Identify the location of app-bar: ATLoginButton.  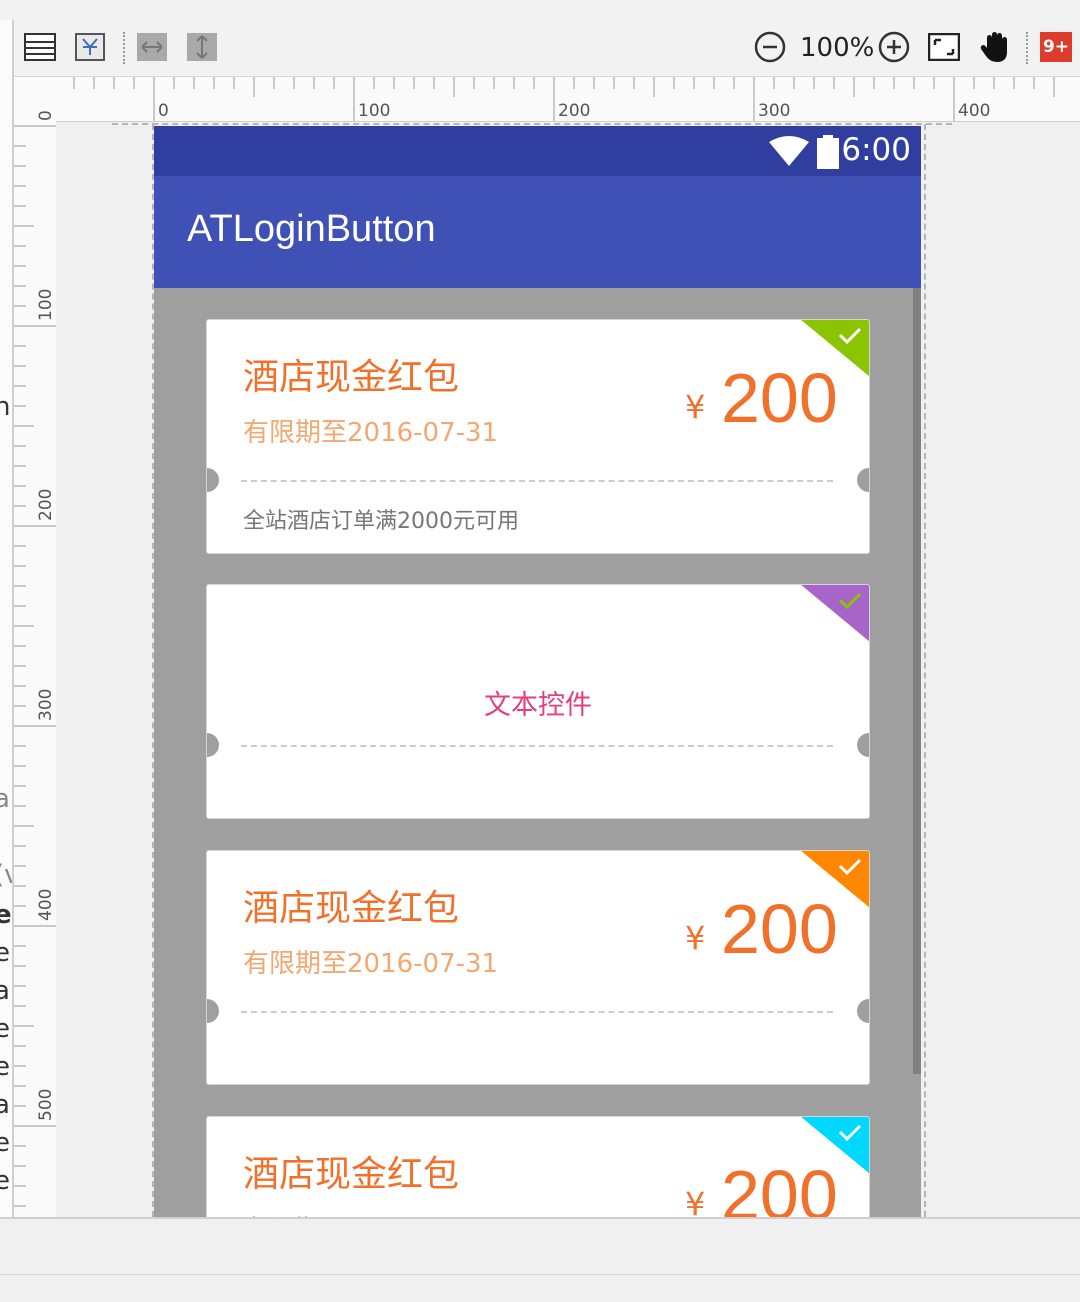
(537, 232).